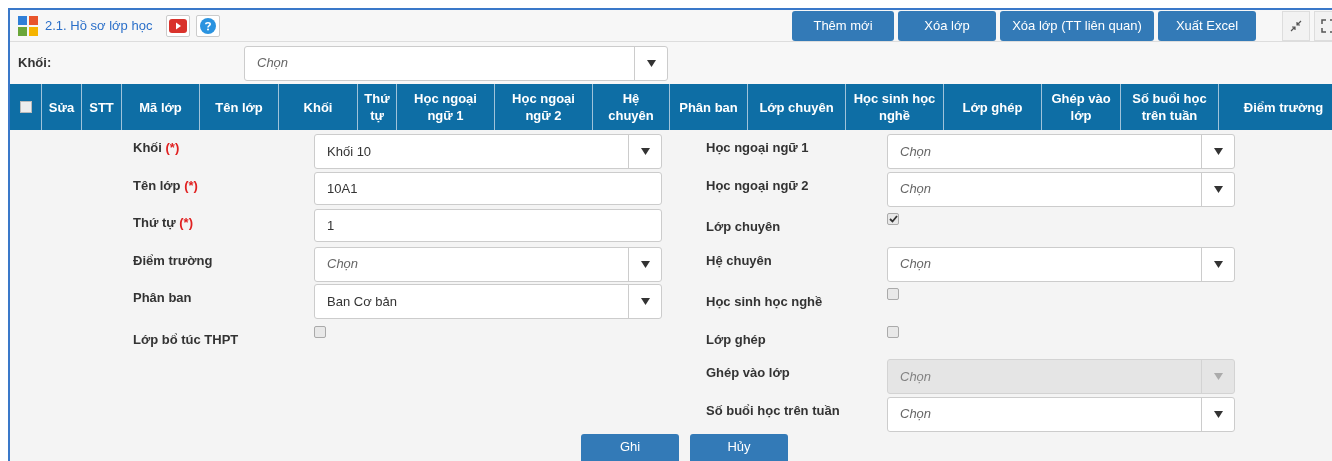 This screenshot has height=461, width=1332. Describe the element at coordinates (736, 339) in the screenshot. I see `field-label: Lớp ghép` at that location.